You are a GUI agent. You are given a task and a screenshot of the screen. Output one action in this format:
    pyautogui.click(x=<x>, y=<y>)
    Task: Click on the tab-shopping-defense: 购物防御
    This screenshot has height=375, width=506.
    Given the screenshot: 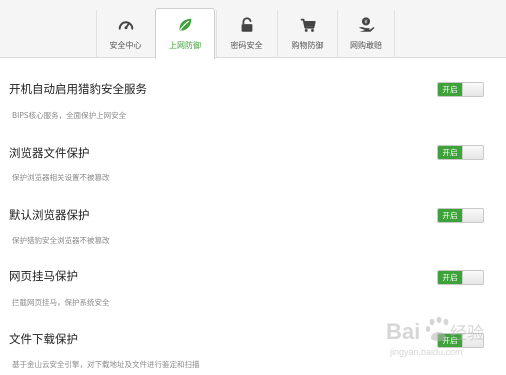 What is the action you would take?
    pyautogui.click(x=307, y=34)
    